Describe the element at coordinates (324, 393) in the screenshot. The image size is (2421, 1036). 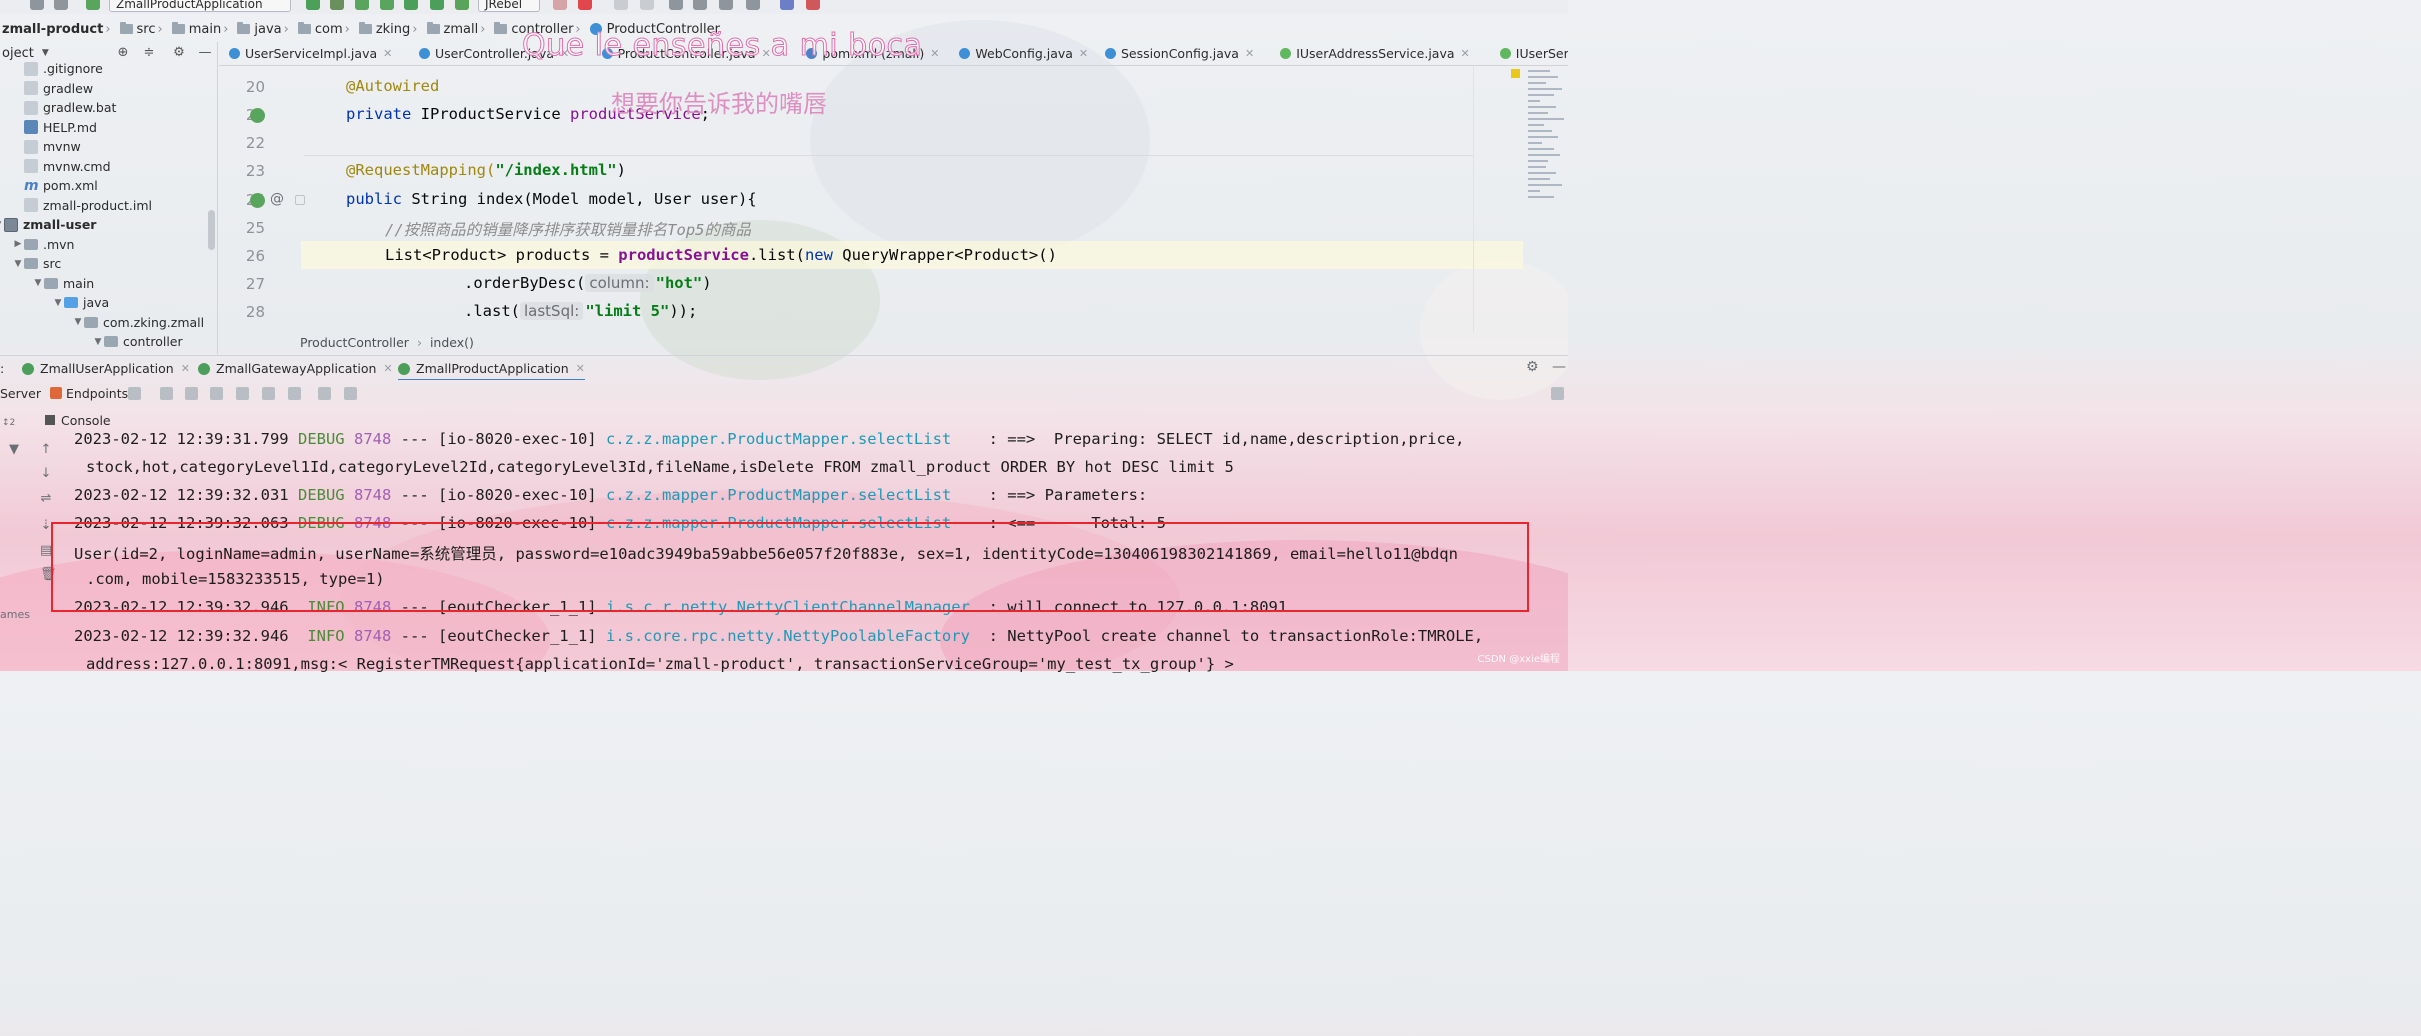
I see `table-icon` at that location.